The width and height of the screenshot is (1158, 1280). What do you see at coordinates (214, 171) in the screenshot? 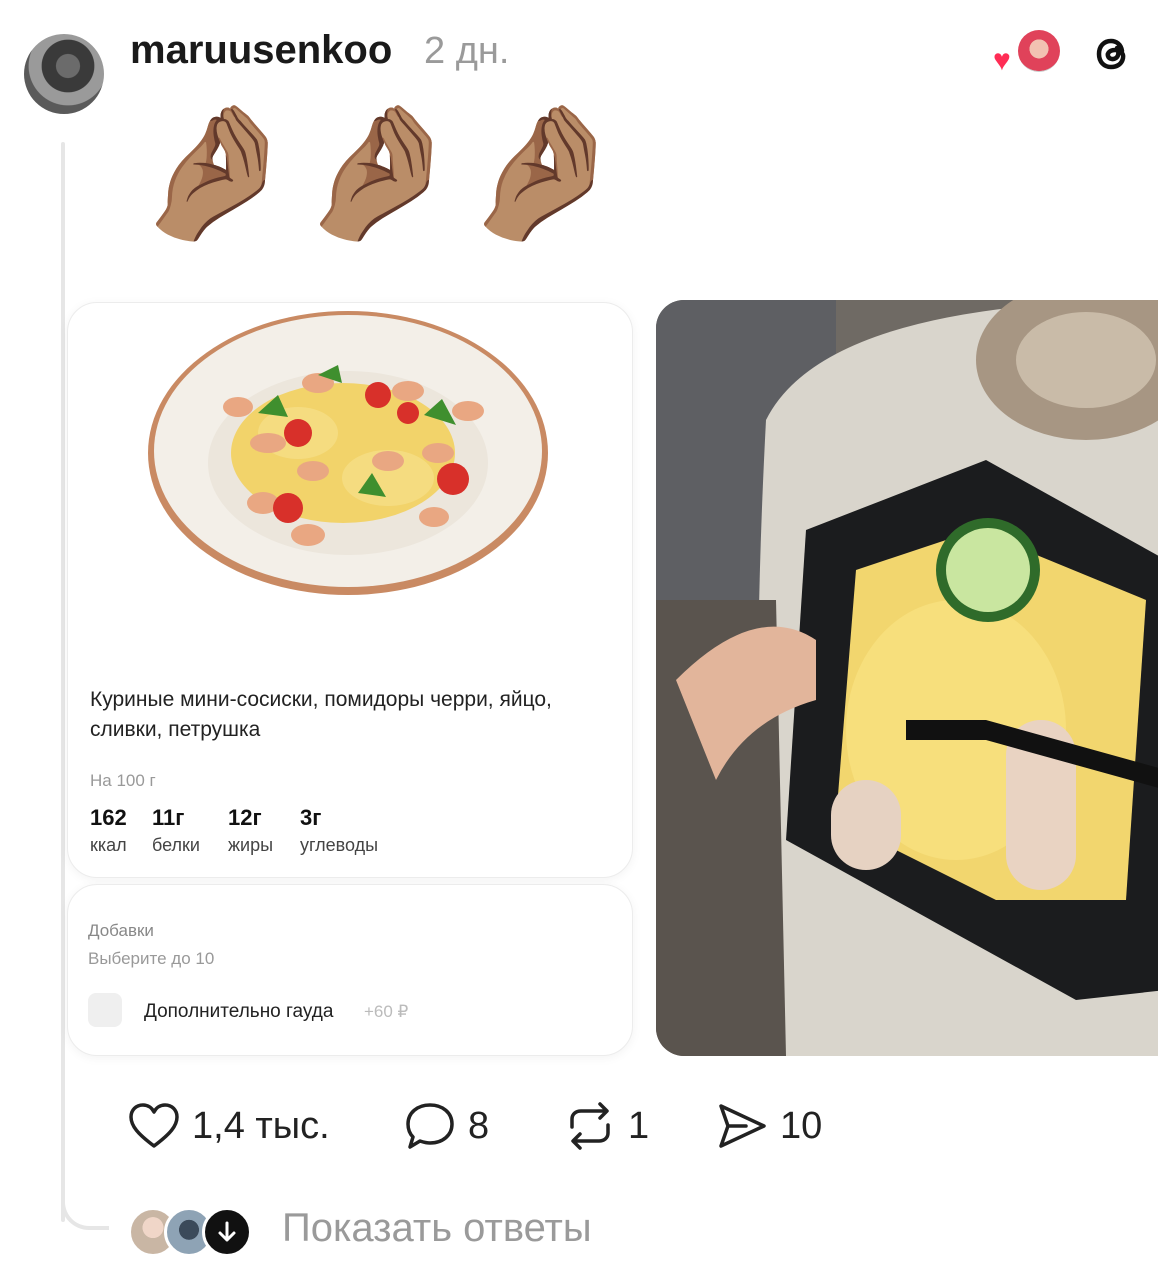
I see `pinched-fingers-emoji-1: 🤌🏽` at bounding box center [214, 171].